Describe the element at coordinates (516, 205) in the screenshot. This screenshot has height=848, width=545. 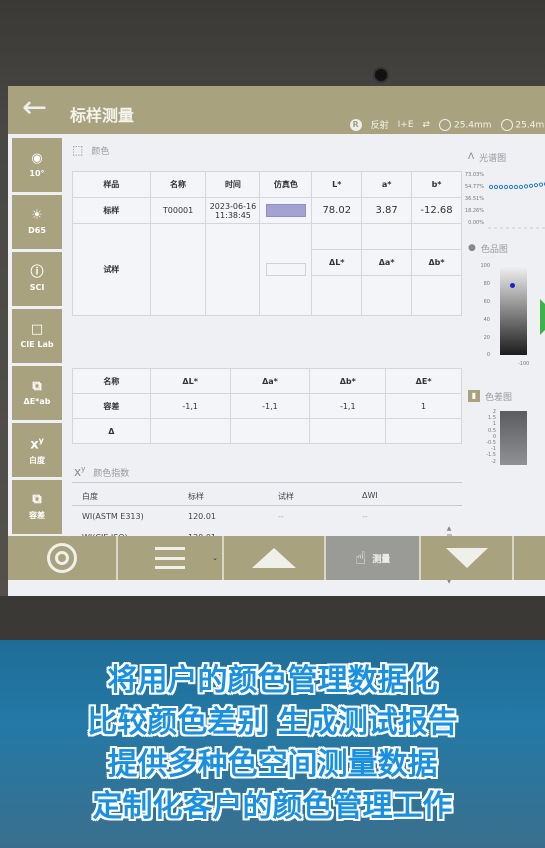
I see `spectrum-plot` at that location.